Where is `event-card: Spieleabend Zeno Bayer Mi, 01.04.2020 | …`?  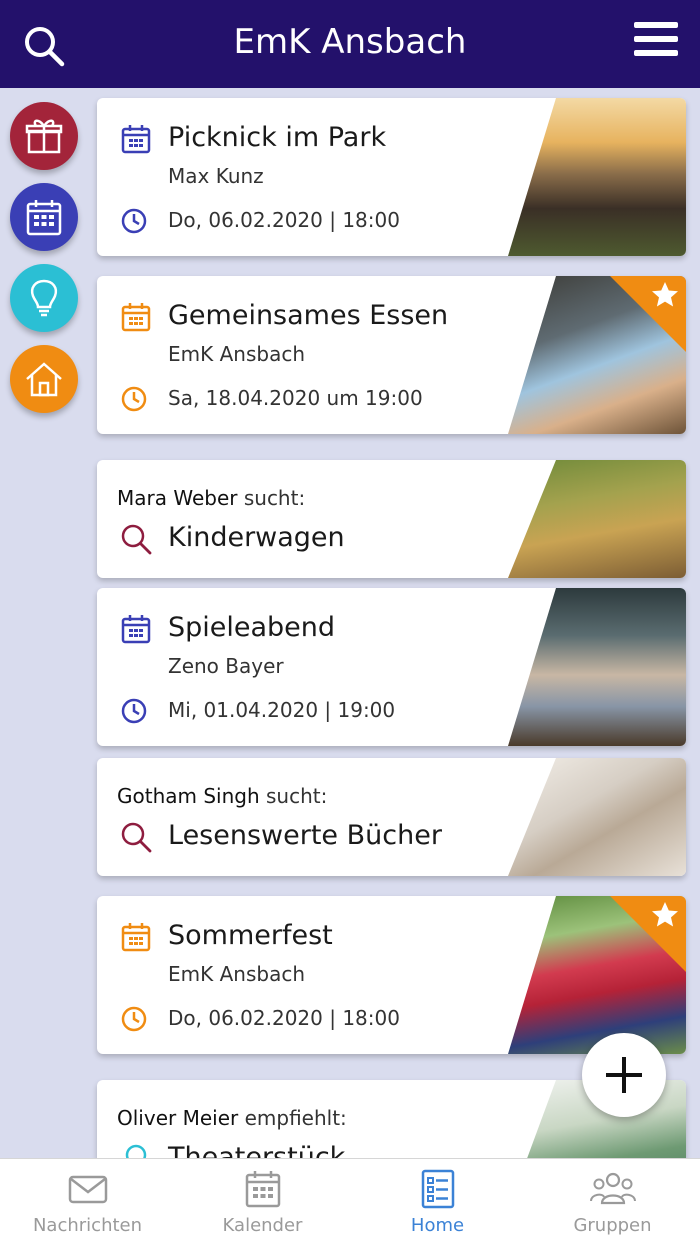 event-card: Spieleabend Zeno Bayer Mi, 01.04.2020 | … is located at coordinates (391, 667).